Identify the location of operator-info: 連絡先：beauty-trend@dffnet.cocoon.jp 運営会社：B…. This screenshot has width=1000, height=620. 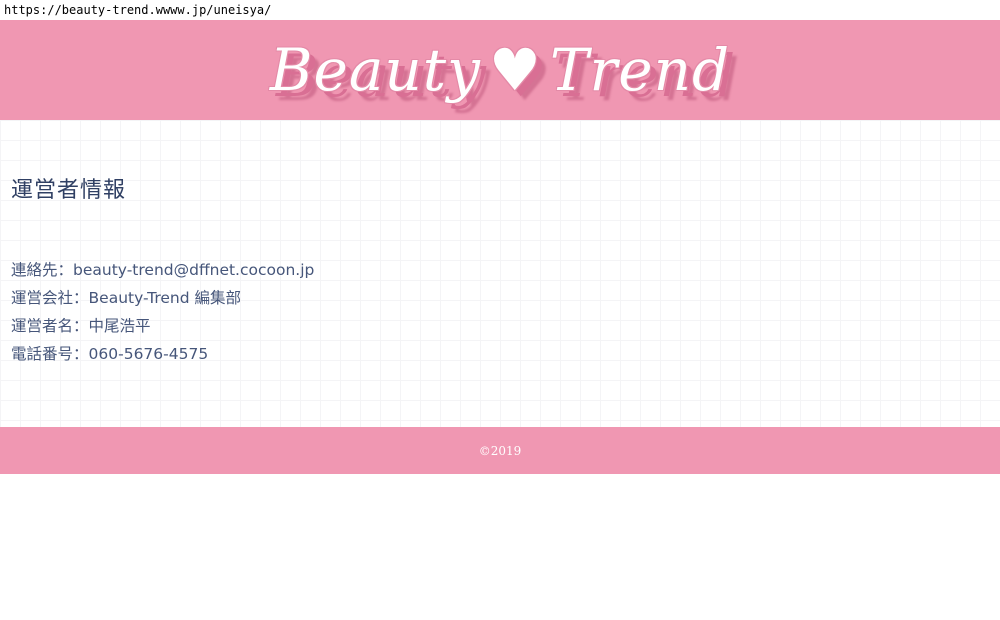
(162, 312).